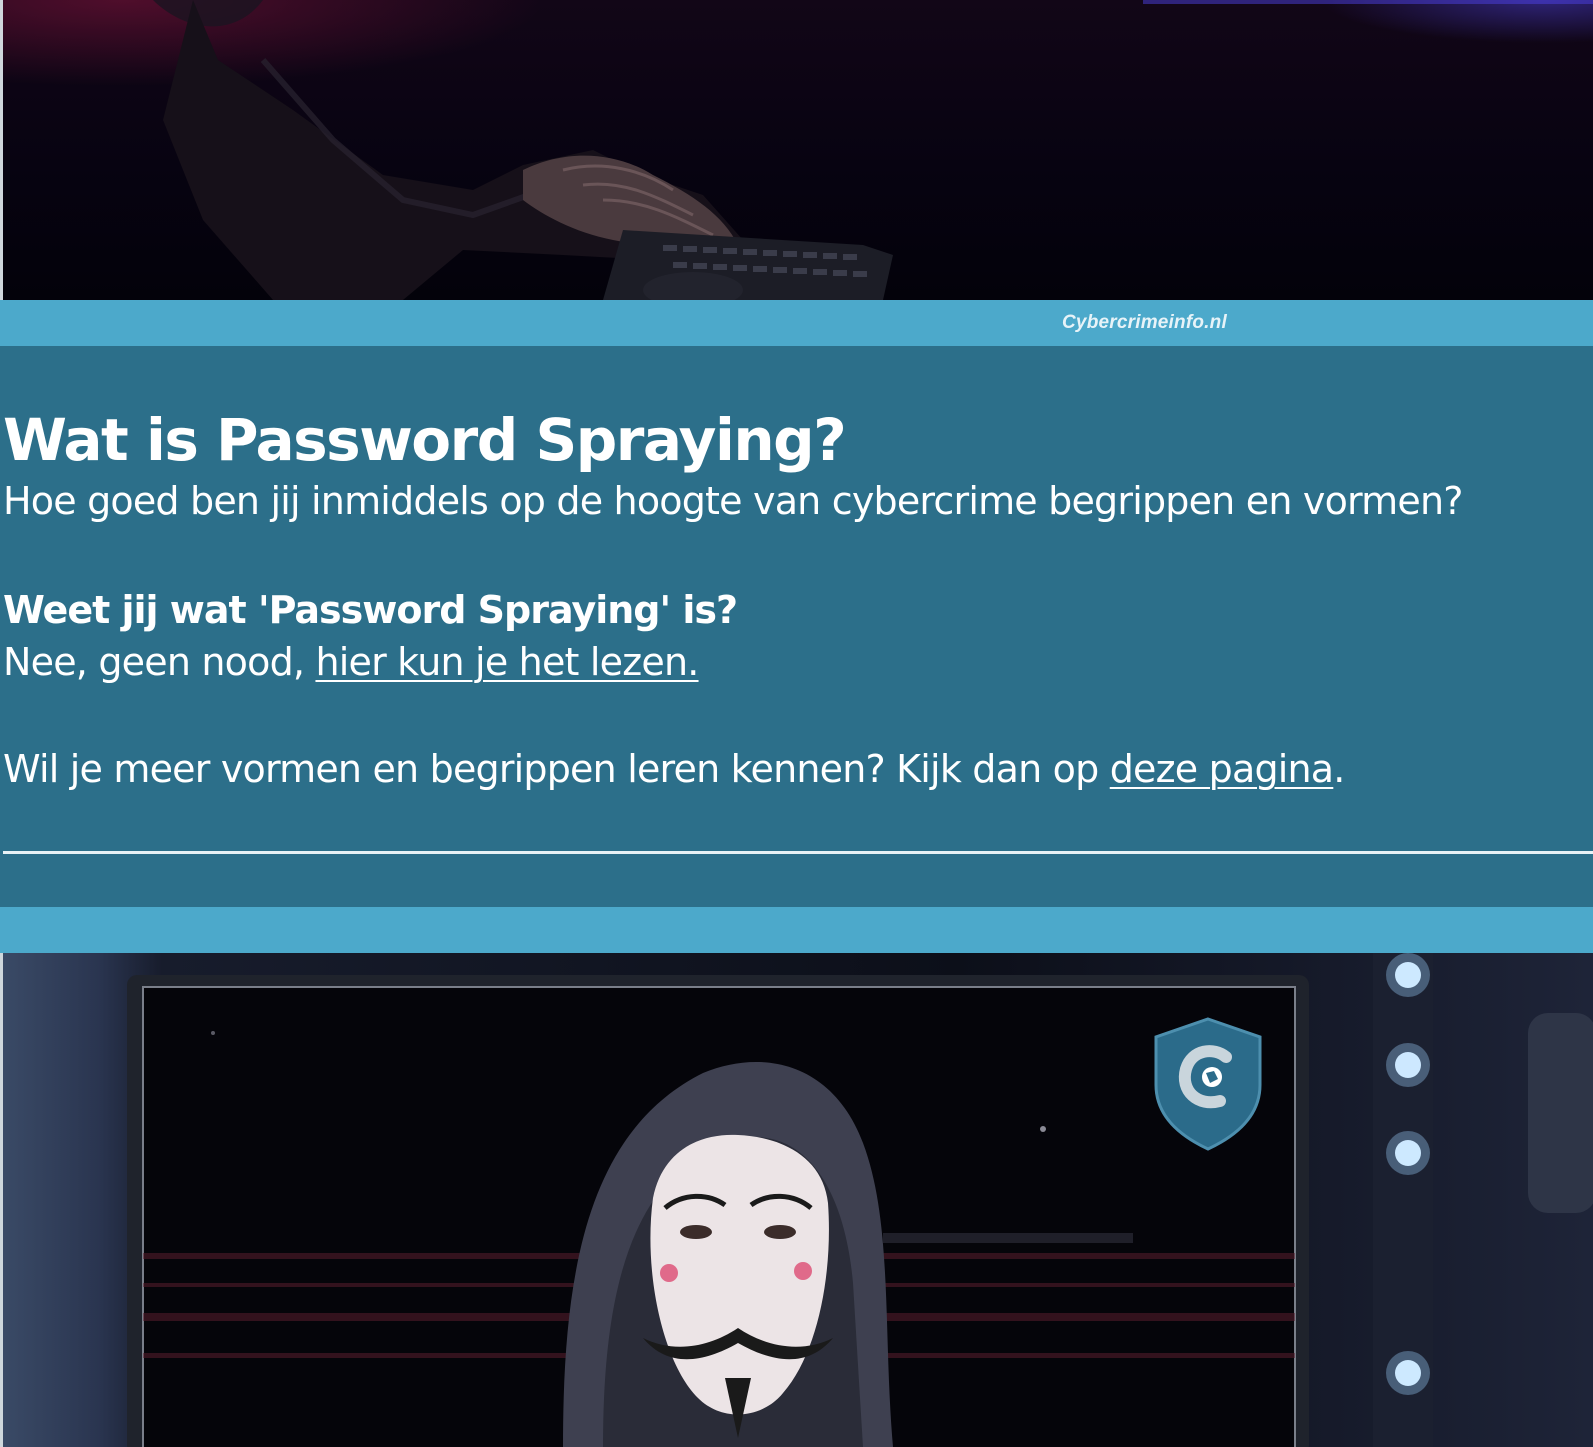  What do you see at coordinates (796, 323) in the screenshot?
I see `banner-bar-top: Cybercrimeinfo.nl` at bounding box center [796, 323].